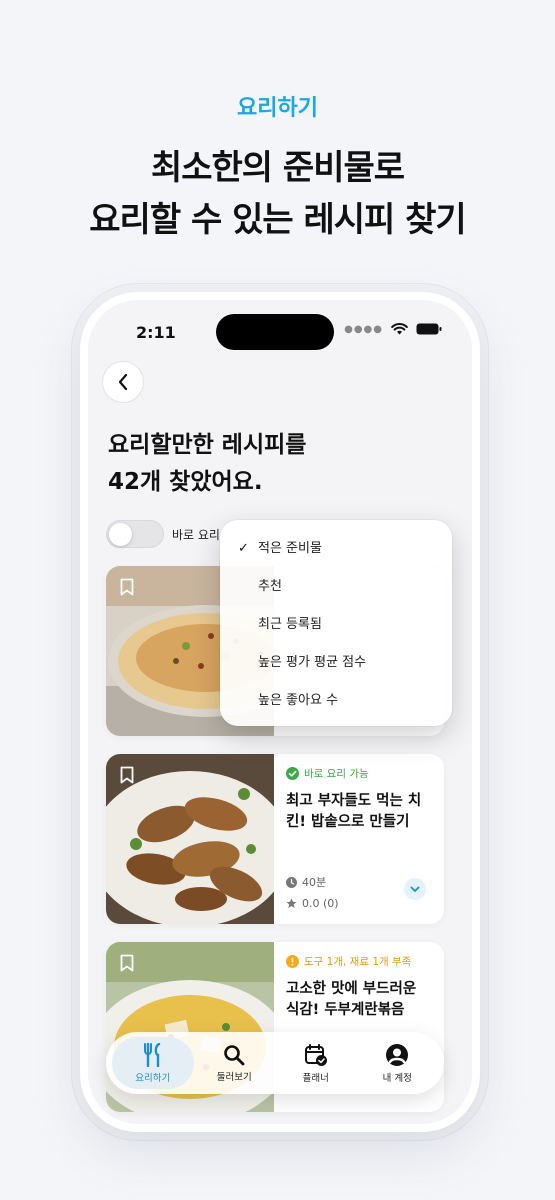 Image resolution: width=555 pixels, height=1200 pixels. Describe the element at coordinates (351, 999) in the screenshot. I see `recipe-title: 고소한 맛에 부드러운 식감! 두부계란볶음` at that location.